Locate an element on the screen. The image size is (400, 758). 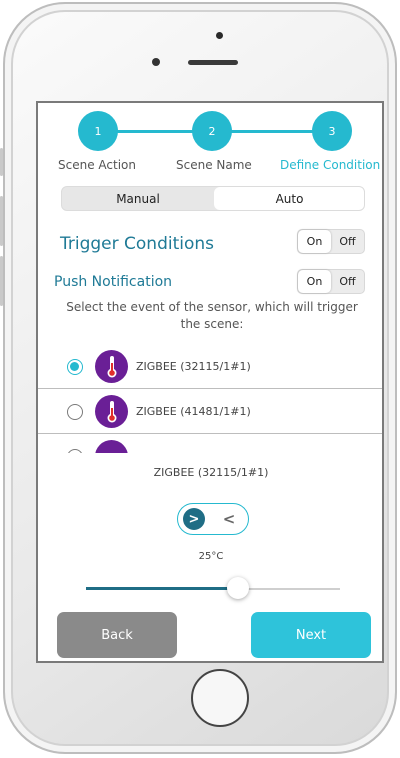
push-toggle: On Off is located at coordinates (331, 281).